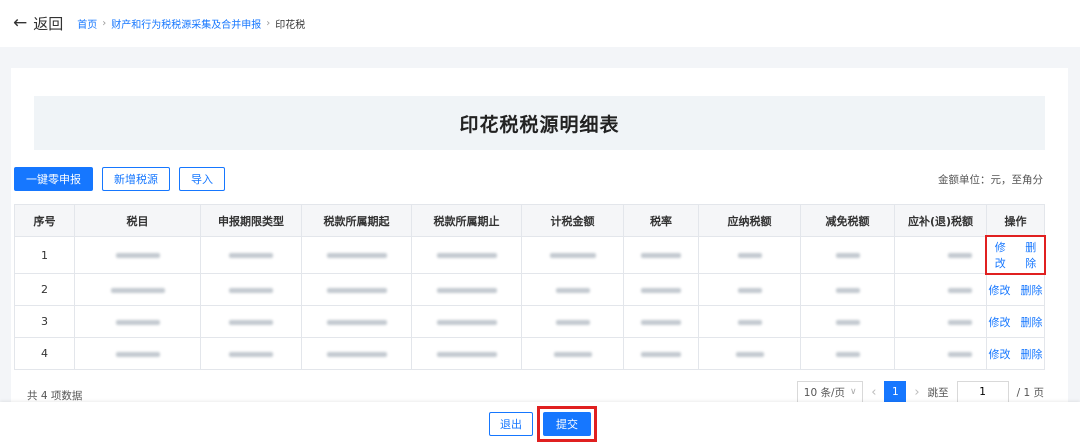 This screenshot has height=445, width=1080. I want to click on table-row: 4 修改 删除, so click(529, 353).